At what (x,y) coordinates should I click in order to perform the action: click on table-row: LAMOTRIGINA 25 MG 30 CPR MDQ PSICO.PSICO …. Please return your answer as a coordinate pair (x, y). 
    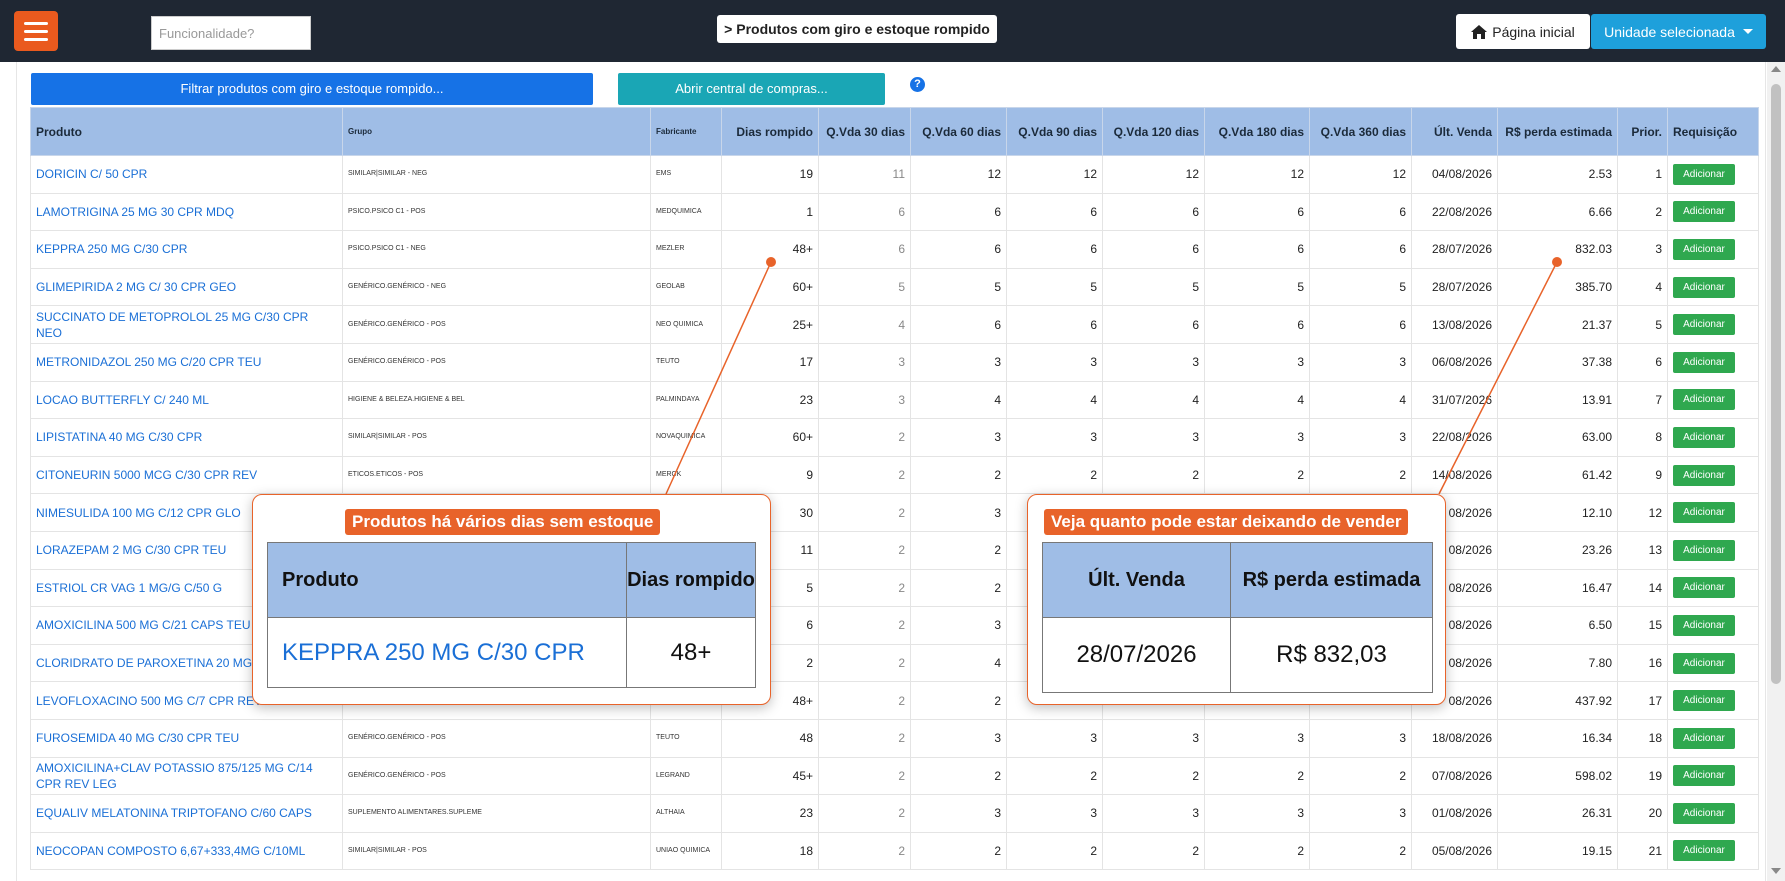
    Looking at the image, I should click on (894, 212).